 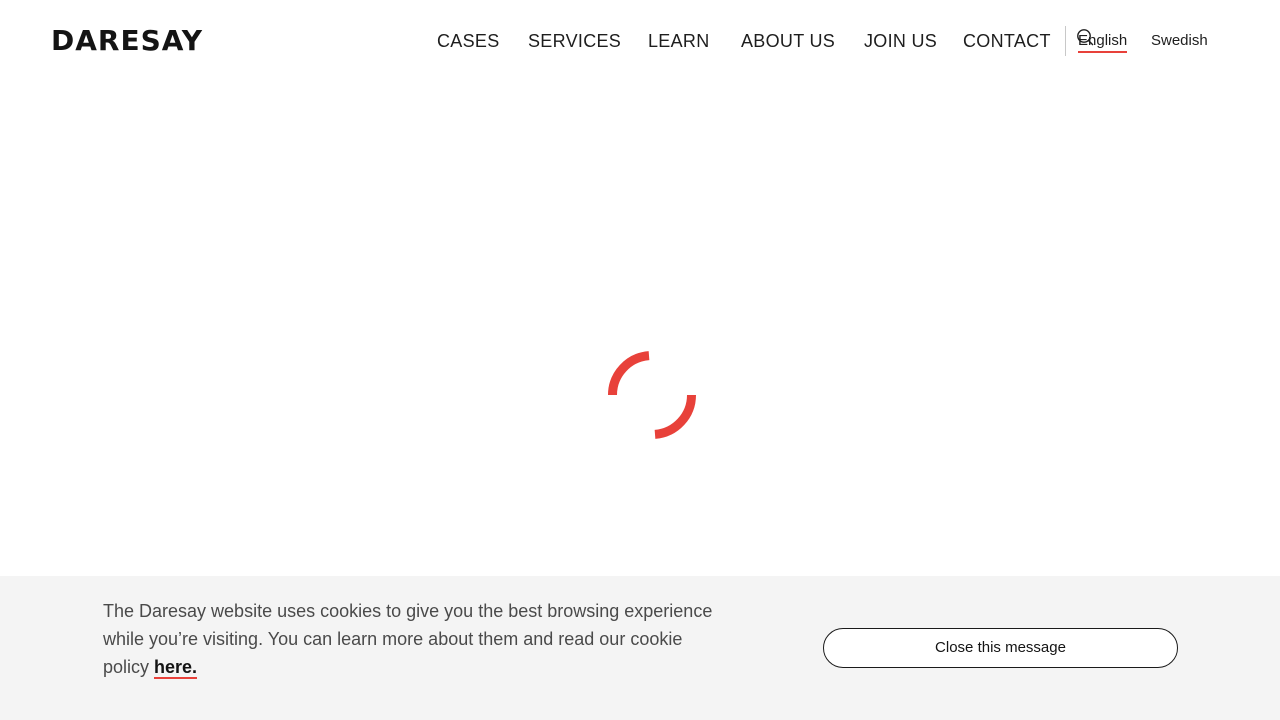 I want to click on language-swedish: Swedish, so click(x=1179, y=41).